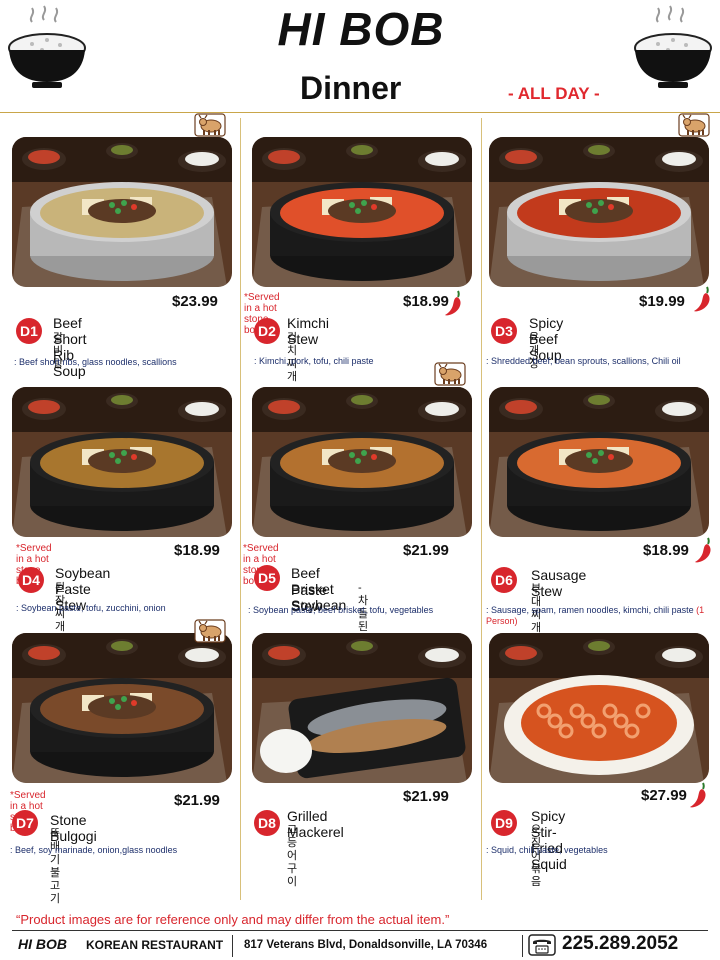  Describe the element at coordinates (195, 301) in the screenshot. I see `menu-item-price: $23.99` at that location.